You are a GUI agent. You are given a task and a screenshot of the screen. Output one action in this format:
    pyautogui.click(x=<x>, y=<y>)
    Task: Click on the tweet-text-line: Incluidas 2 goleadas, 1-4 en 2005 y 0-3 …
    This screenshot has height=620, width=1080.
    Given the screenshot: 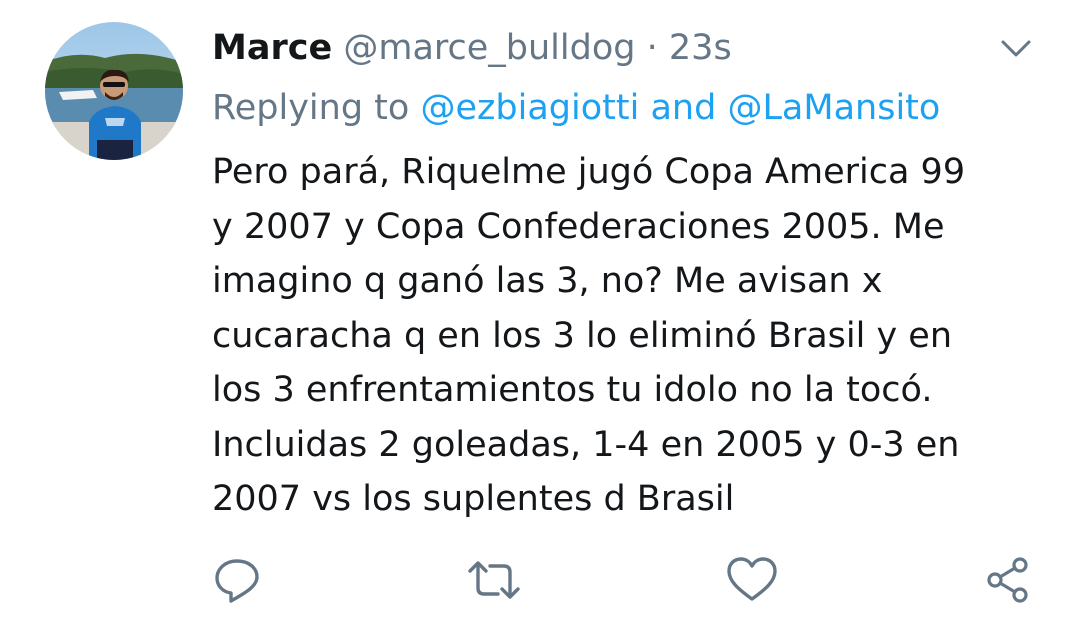 What is the action you would take?
    pyautogui.click(x=586, y=444)
    